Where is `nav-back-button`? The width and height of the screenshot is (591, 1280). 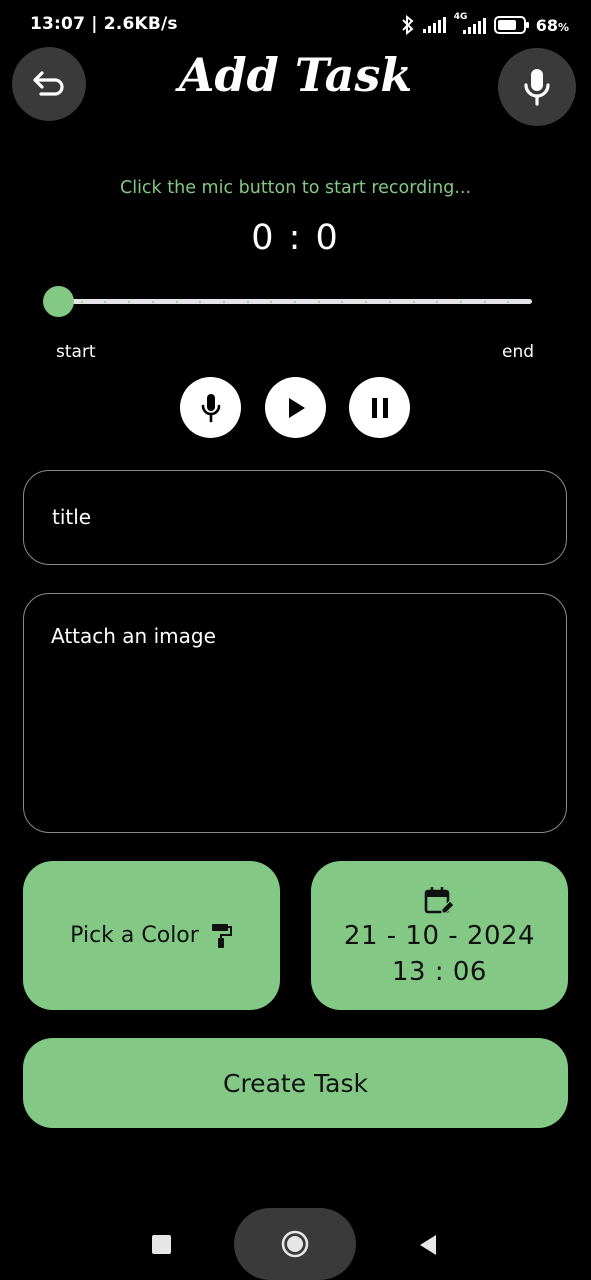 nav-back-button is located at coordinates (428, 1247).